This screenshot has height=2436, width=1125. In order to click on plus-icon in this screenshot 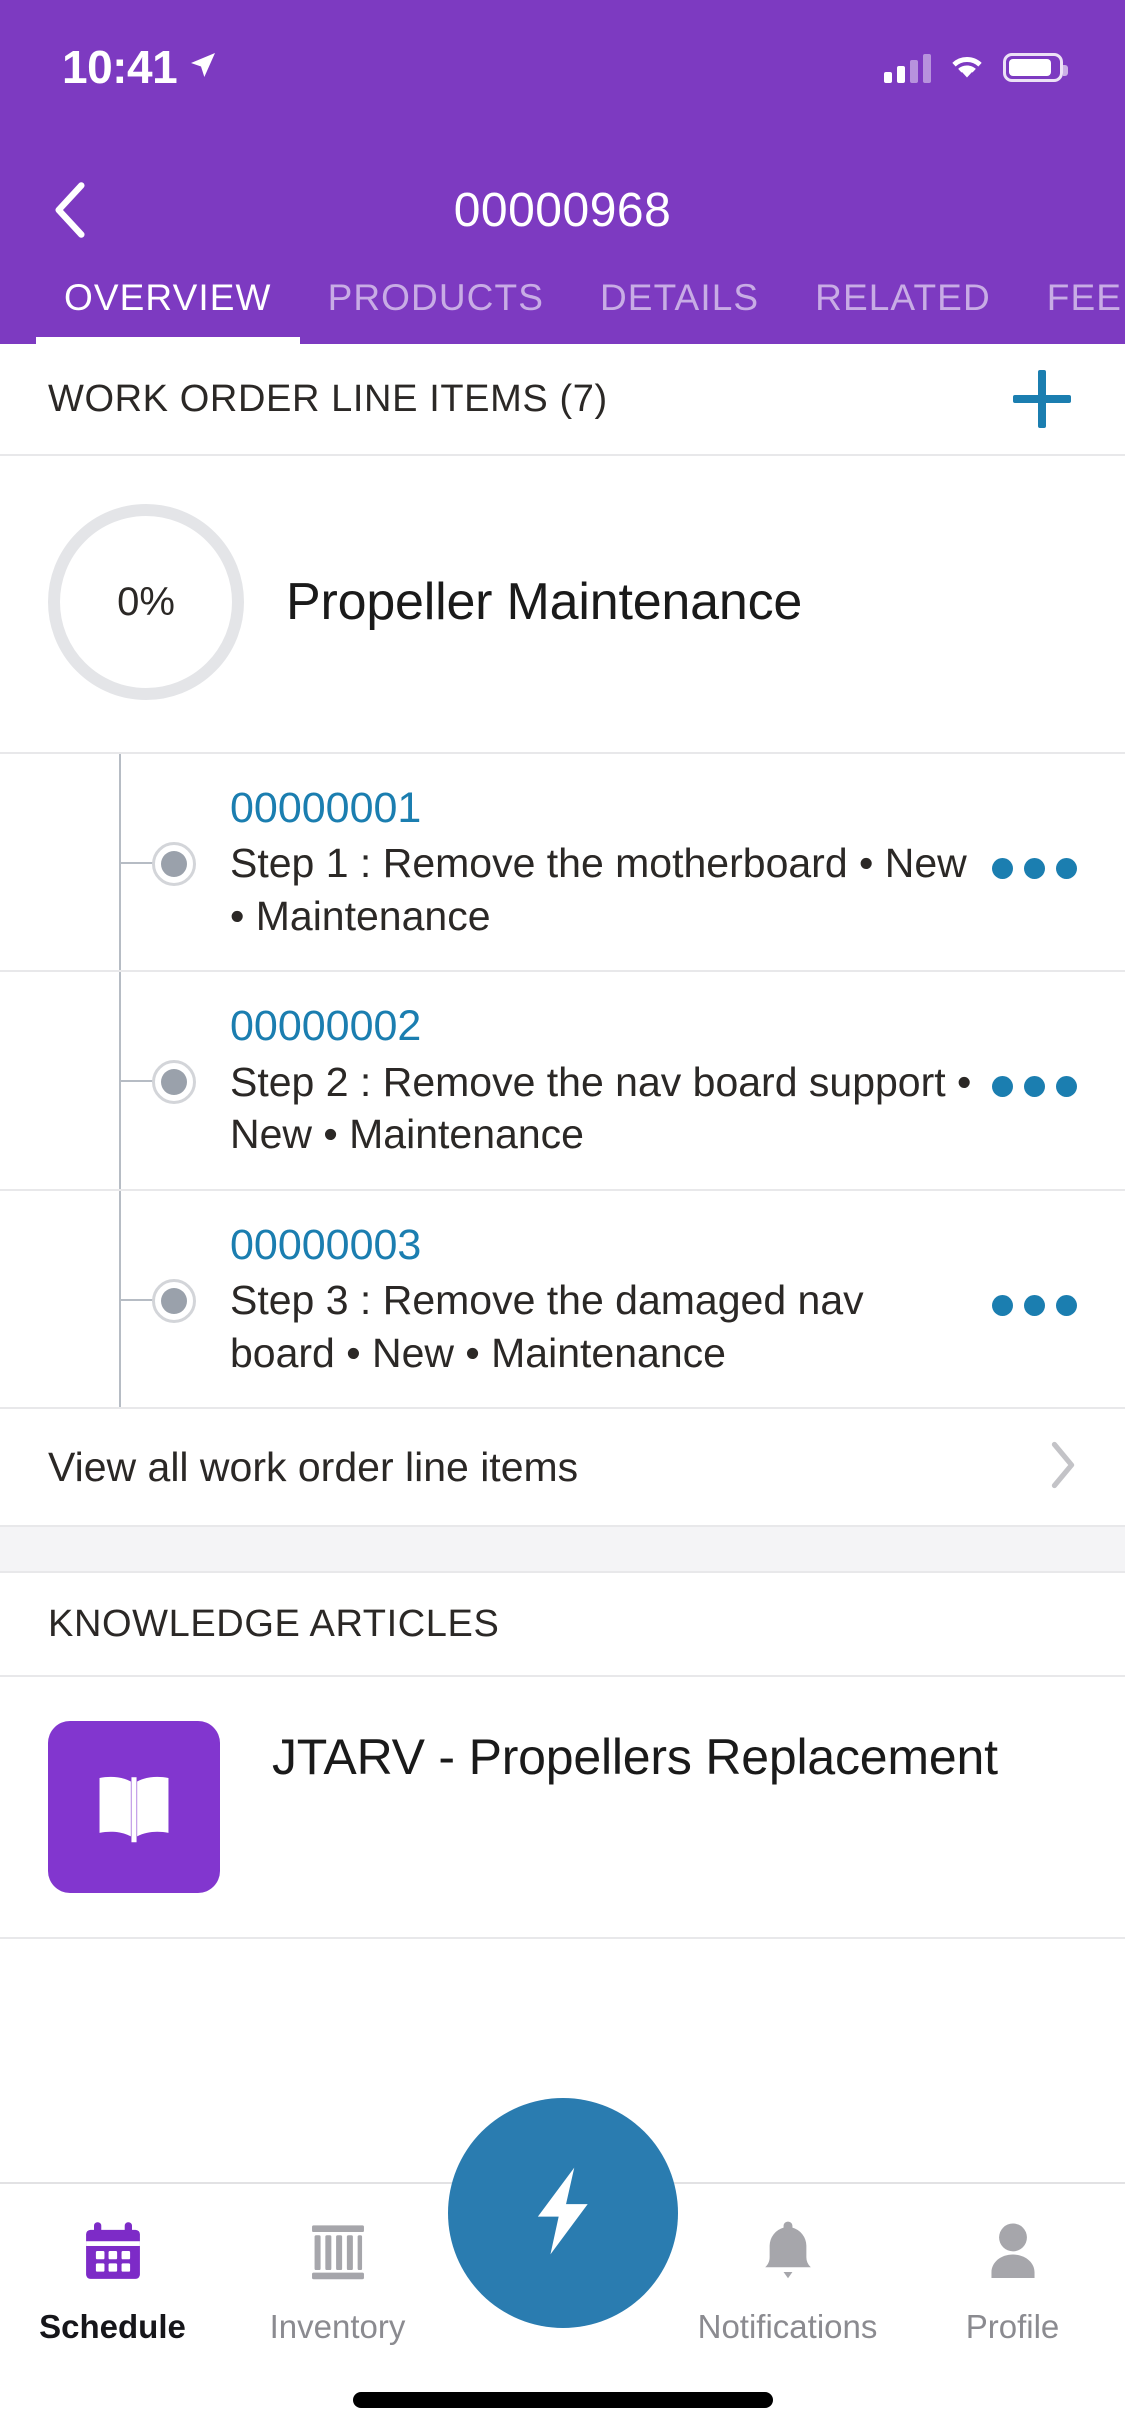, I will do `click(1042, 399)`.